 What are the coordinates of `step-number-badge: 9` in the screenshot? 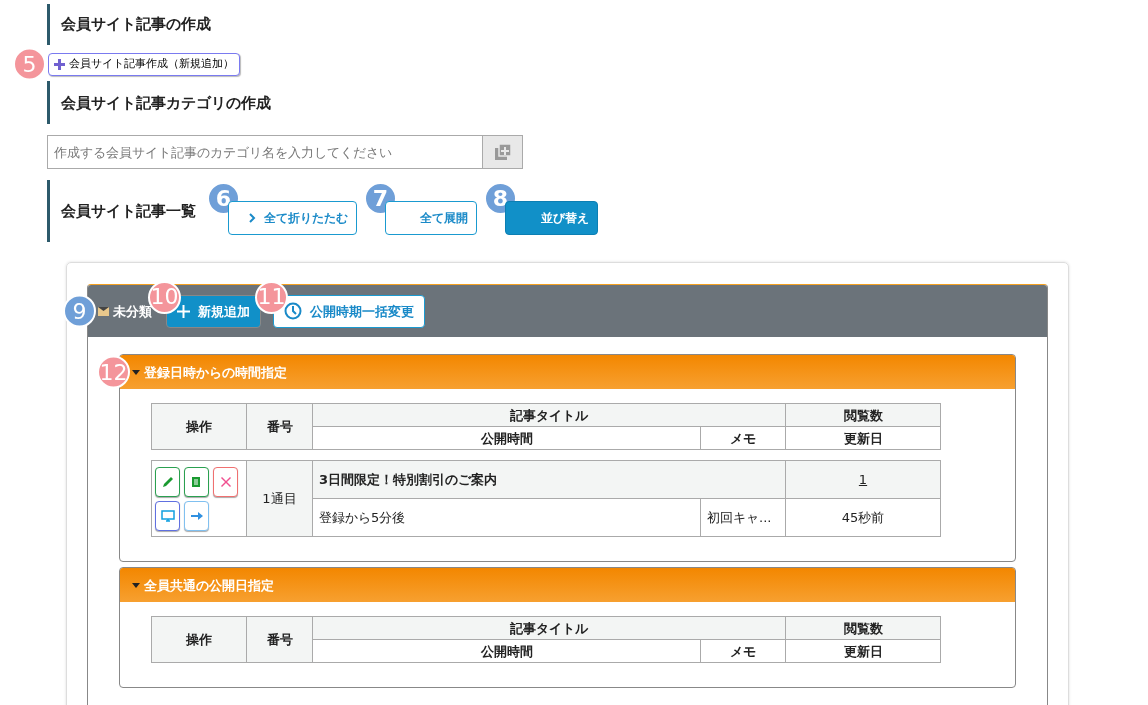 It's located at (79, 311).